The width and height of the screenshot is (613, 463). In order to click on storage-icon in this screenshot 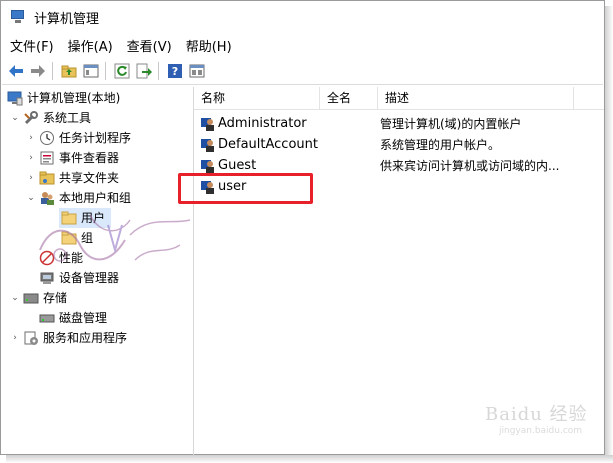, I will do `click(31, 298)`.